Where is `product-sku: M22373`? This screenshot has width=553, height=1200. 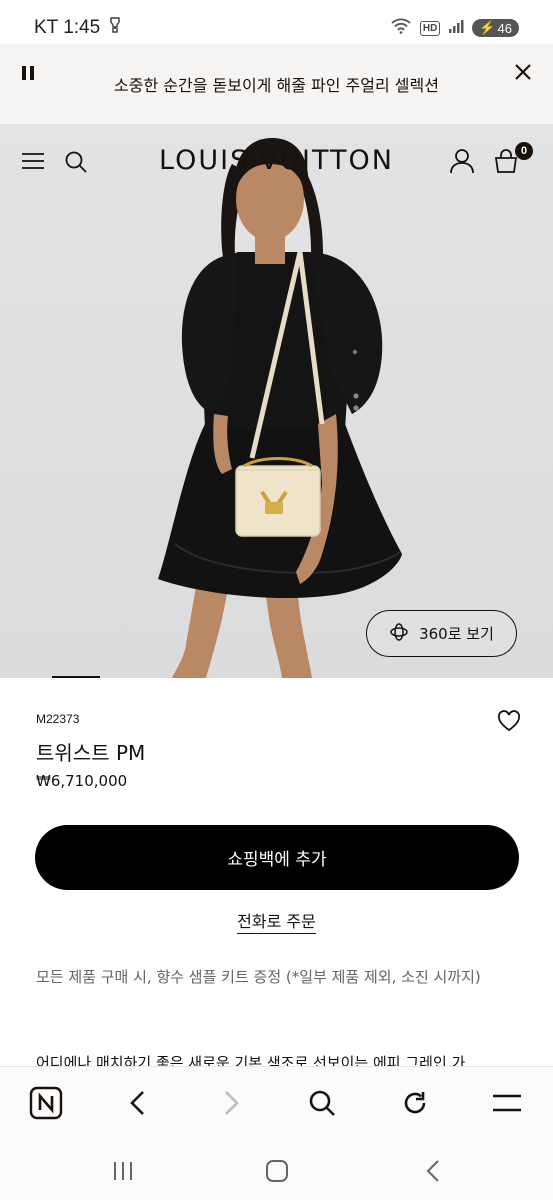
product-sku: M22373 is located at coordinates (58, 719).